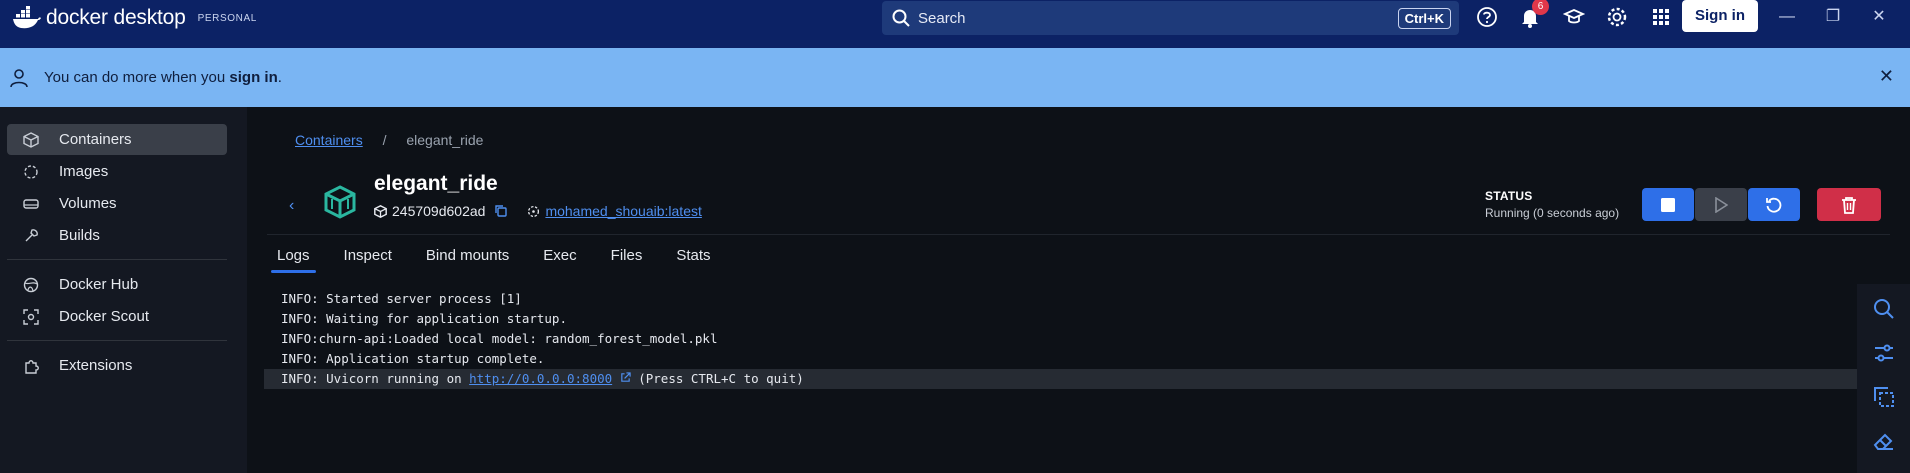 This screenshot has height=473, width=1910. I want to click on tab-exec: Exec, so click(559, 259).